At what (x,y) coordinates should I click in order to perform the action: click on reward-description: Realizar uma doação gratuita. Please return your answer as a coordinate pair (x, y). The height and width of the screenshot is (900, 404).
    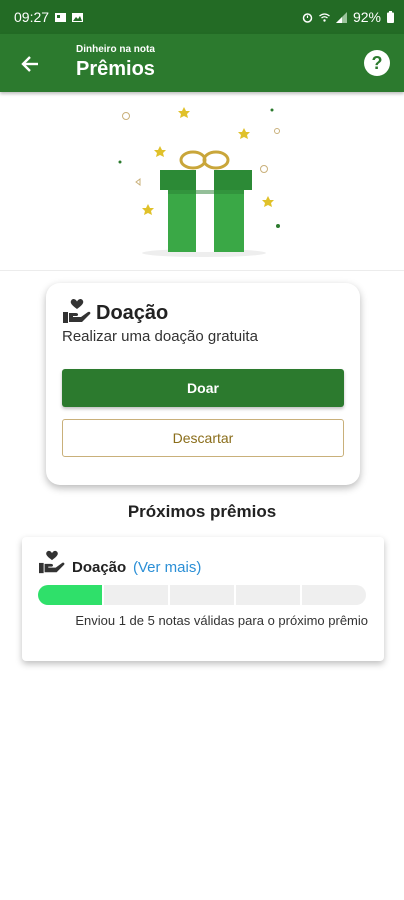
    Looking at the image, I should click on (160, 336).